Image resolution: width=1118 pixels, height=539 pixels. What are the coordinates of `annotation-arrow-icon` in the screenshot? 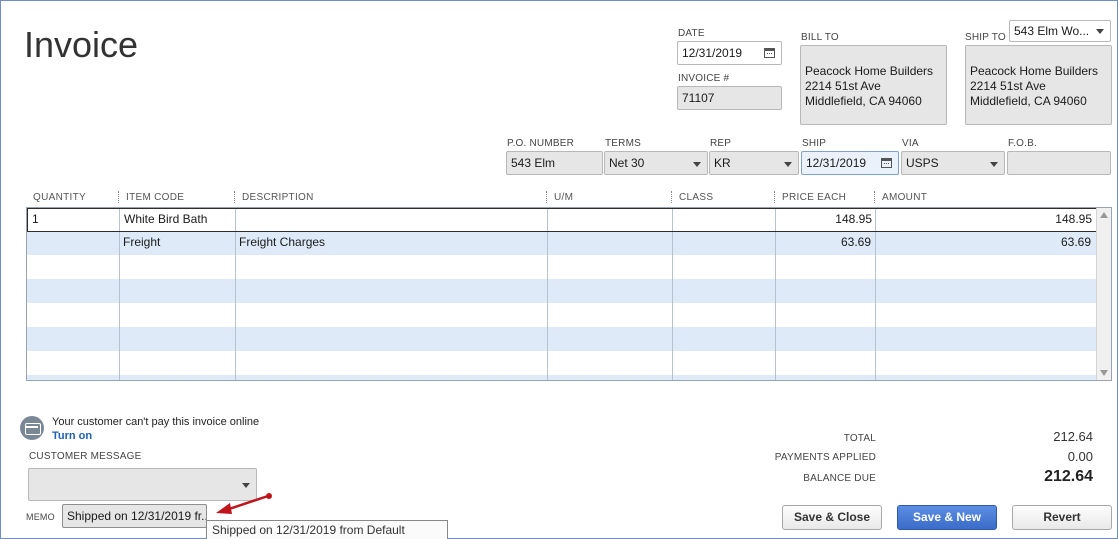 It's located at (244, 503).